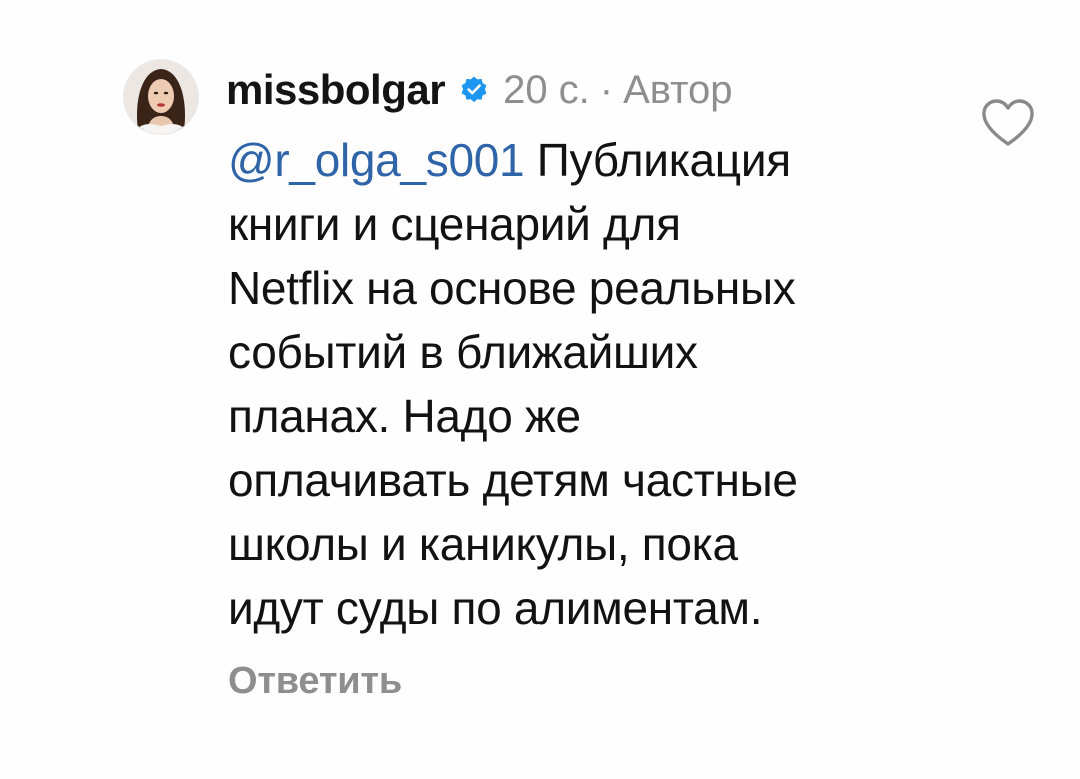  I want to click on comment-header: missbolgar 20 с. · Автор, so click(479, 90).